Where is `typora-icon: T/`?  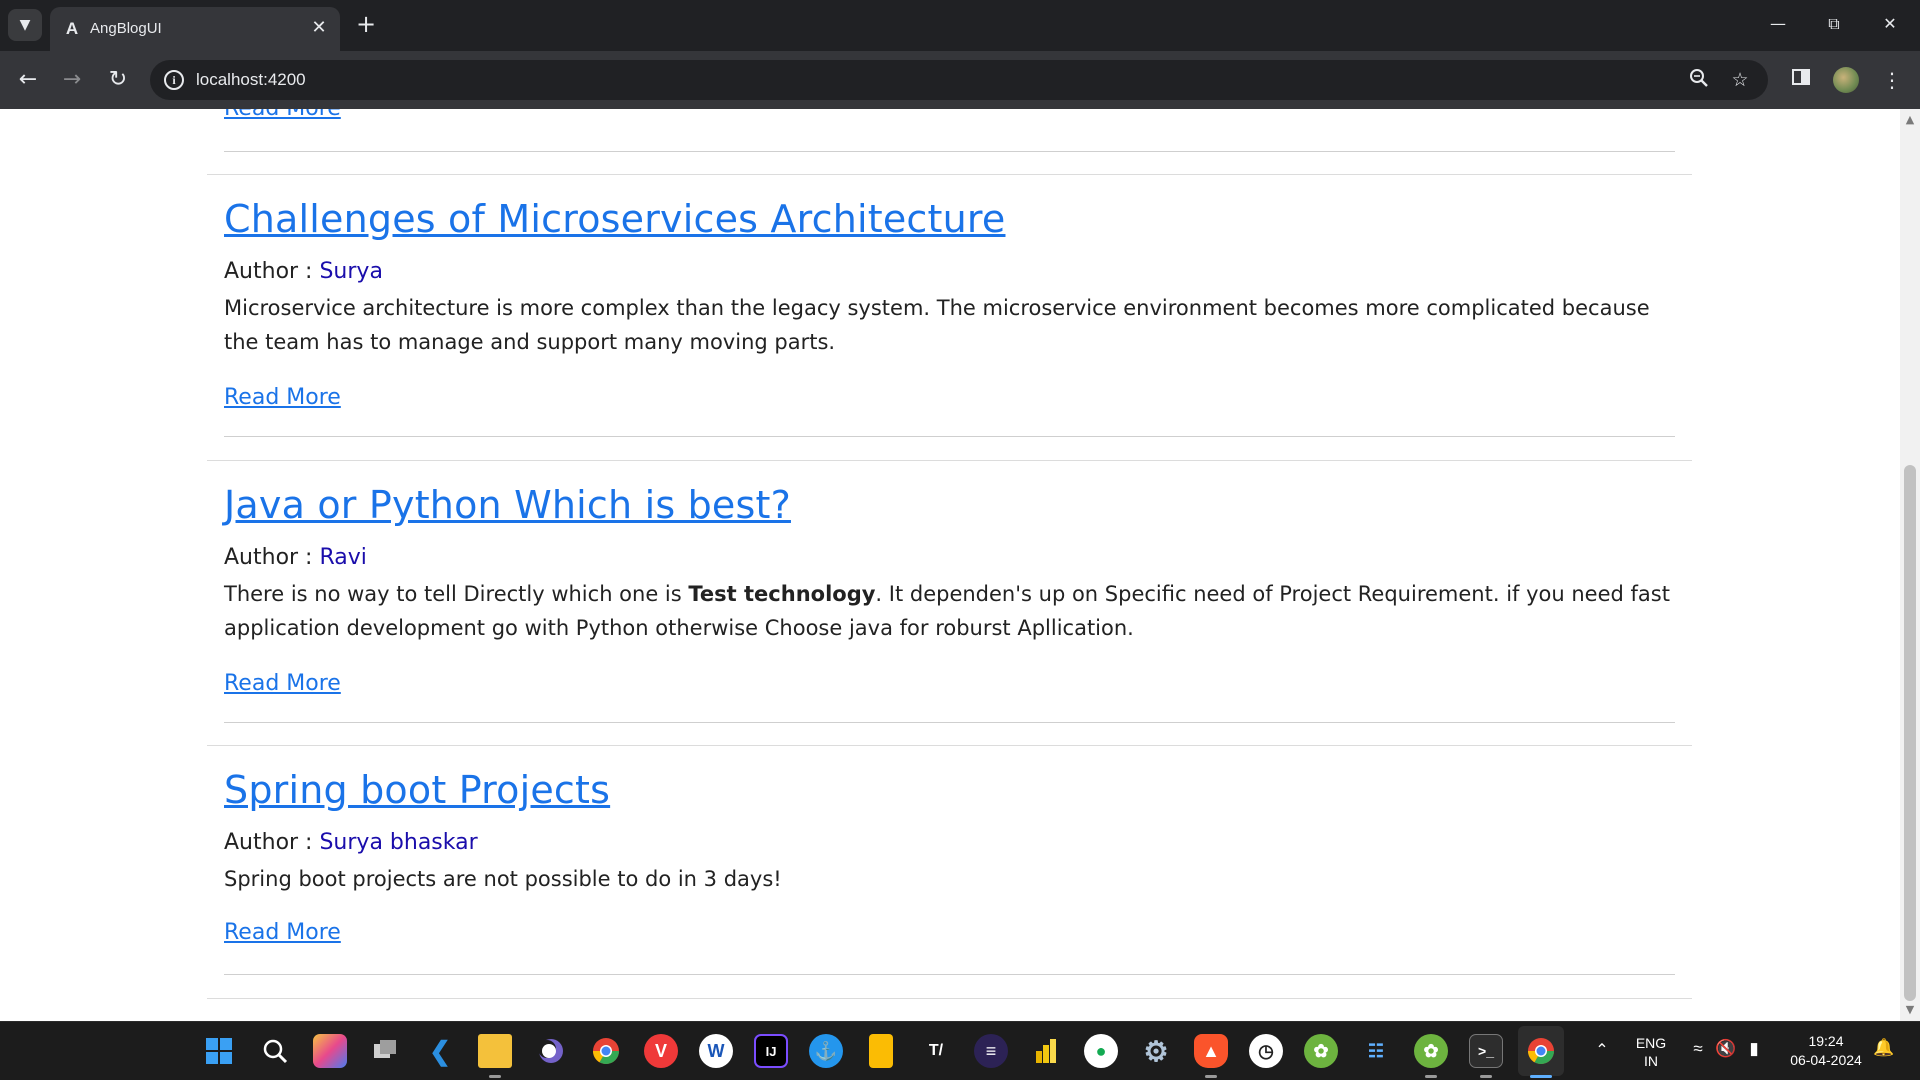
typora-icon: T/ is located at coordinates (936, 1051).